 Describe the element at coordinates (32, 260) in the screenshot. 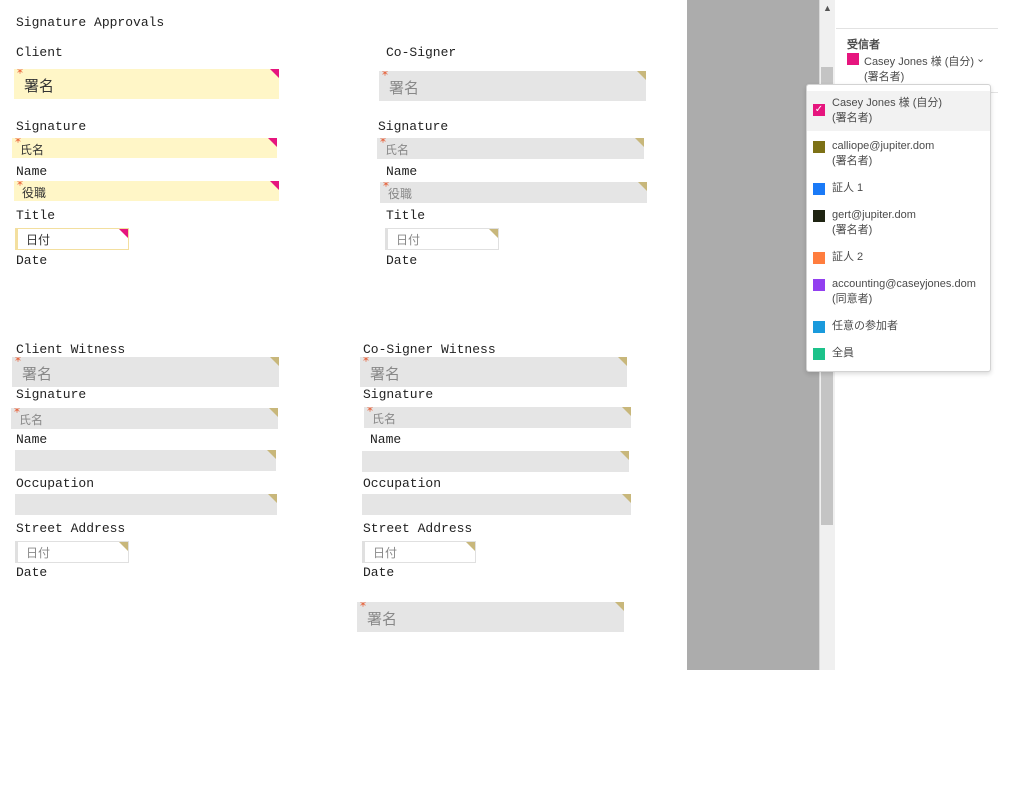

I see `client-date-label: Date` at that location.